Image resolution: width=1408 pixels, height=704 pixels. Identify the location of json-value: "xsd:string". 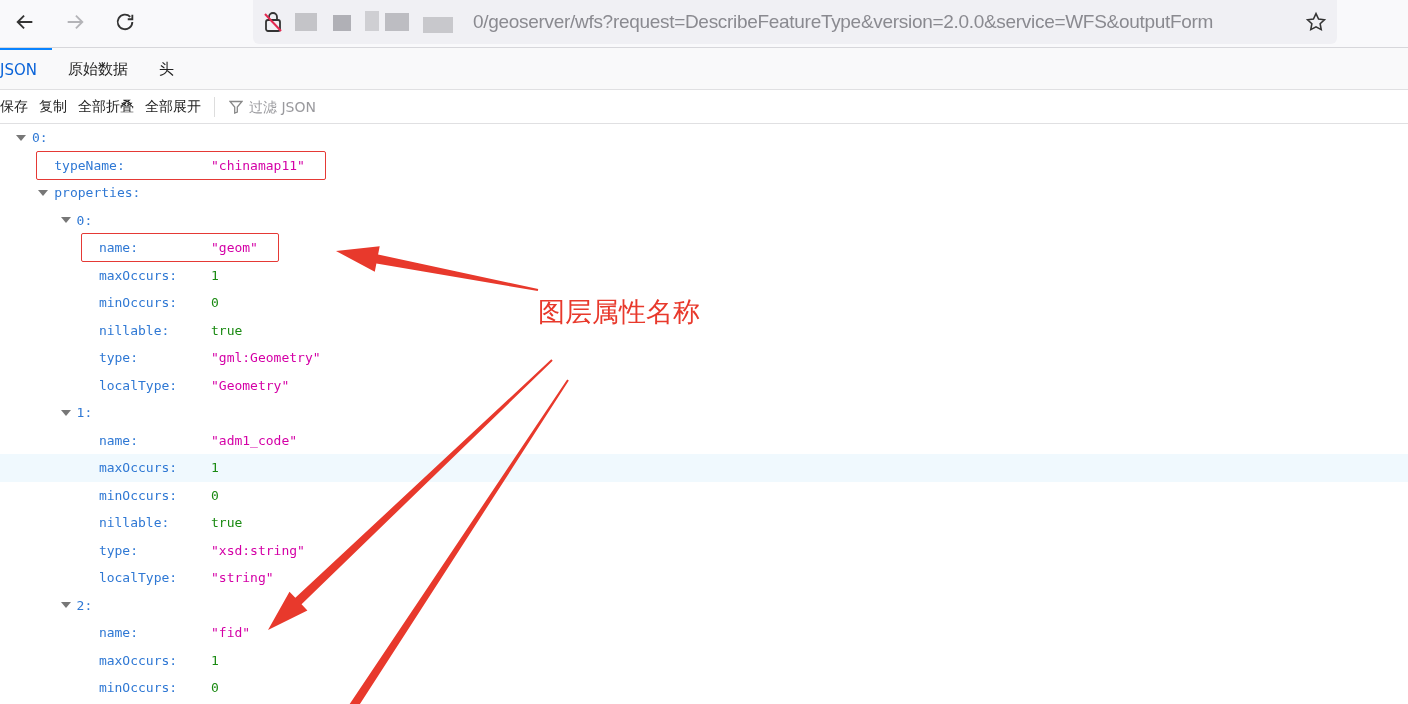
(258, 550).